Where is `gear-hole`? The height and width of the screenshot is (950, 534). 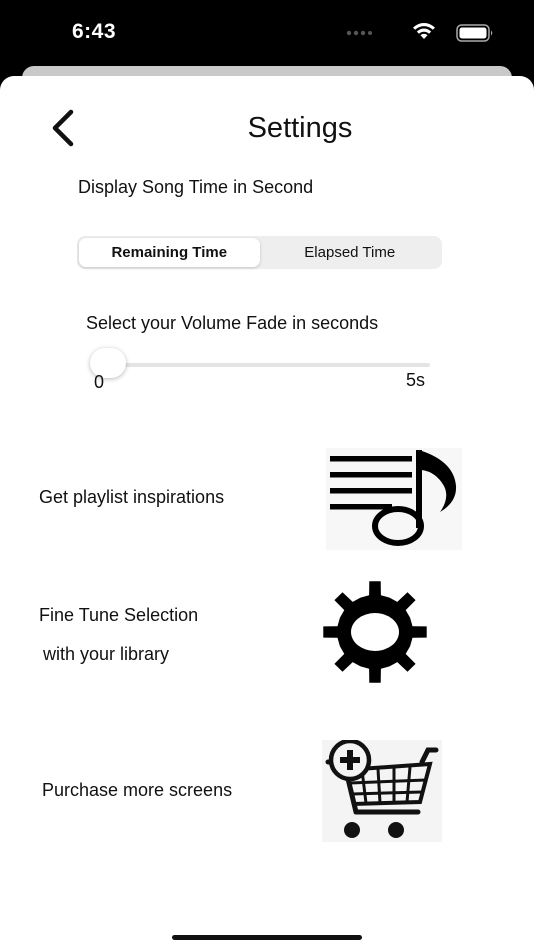
gear-hole is located at coordinates (375, 632).